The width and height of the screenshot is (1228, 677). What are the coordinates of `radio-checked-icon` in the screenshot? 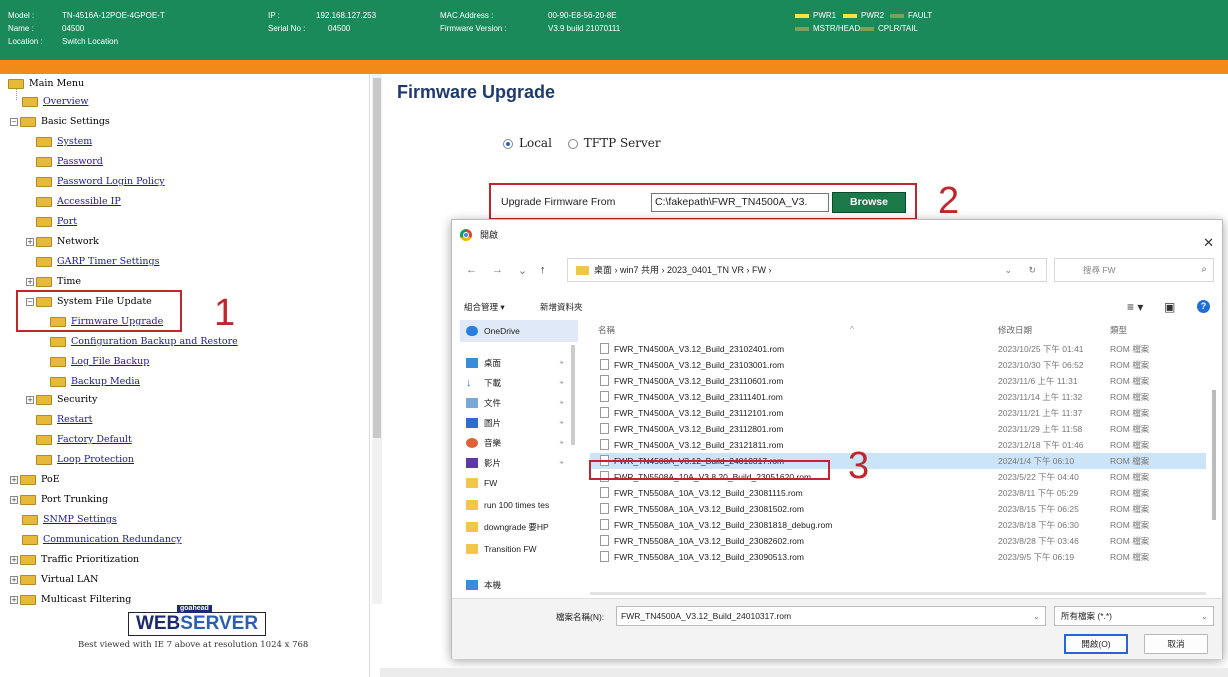 It's located at (508, 143).